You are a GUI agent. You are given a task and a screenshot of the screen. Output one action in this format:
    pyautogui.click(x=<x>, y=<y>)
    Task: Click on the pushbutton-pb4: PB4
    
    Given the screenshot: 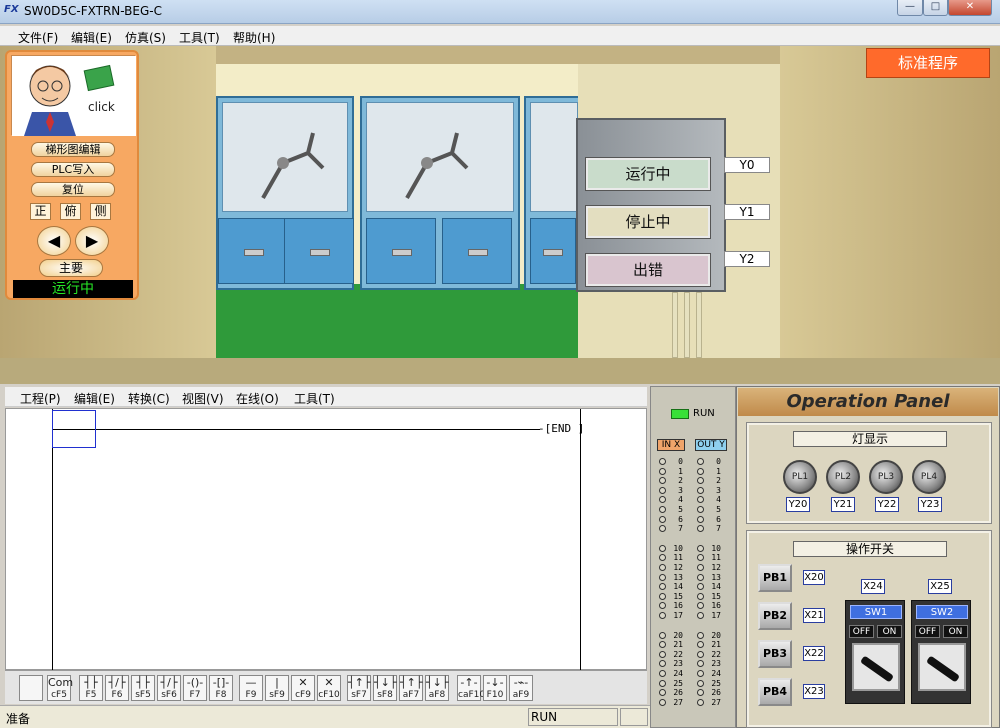 What is the action you would take?
    pyautogui.click(x=775, y=692)
    